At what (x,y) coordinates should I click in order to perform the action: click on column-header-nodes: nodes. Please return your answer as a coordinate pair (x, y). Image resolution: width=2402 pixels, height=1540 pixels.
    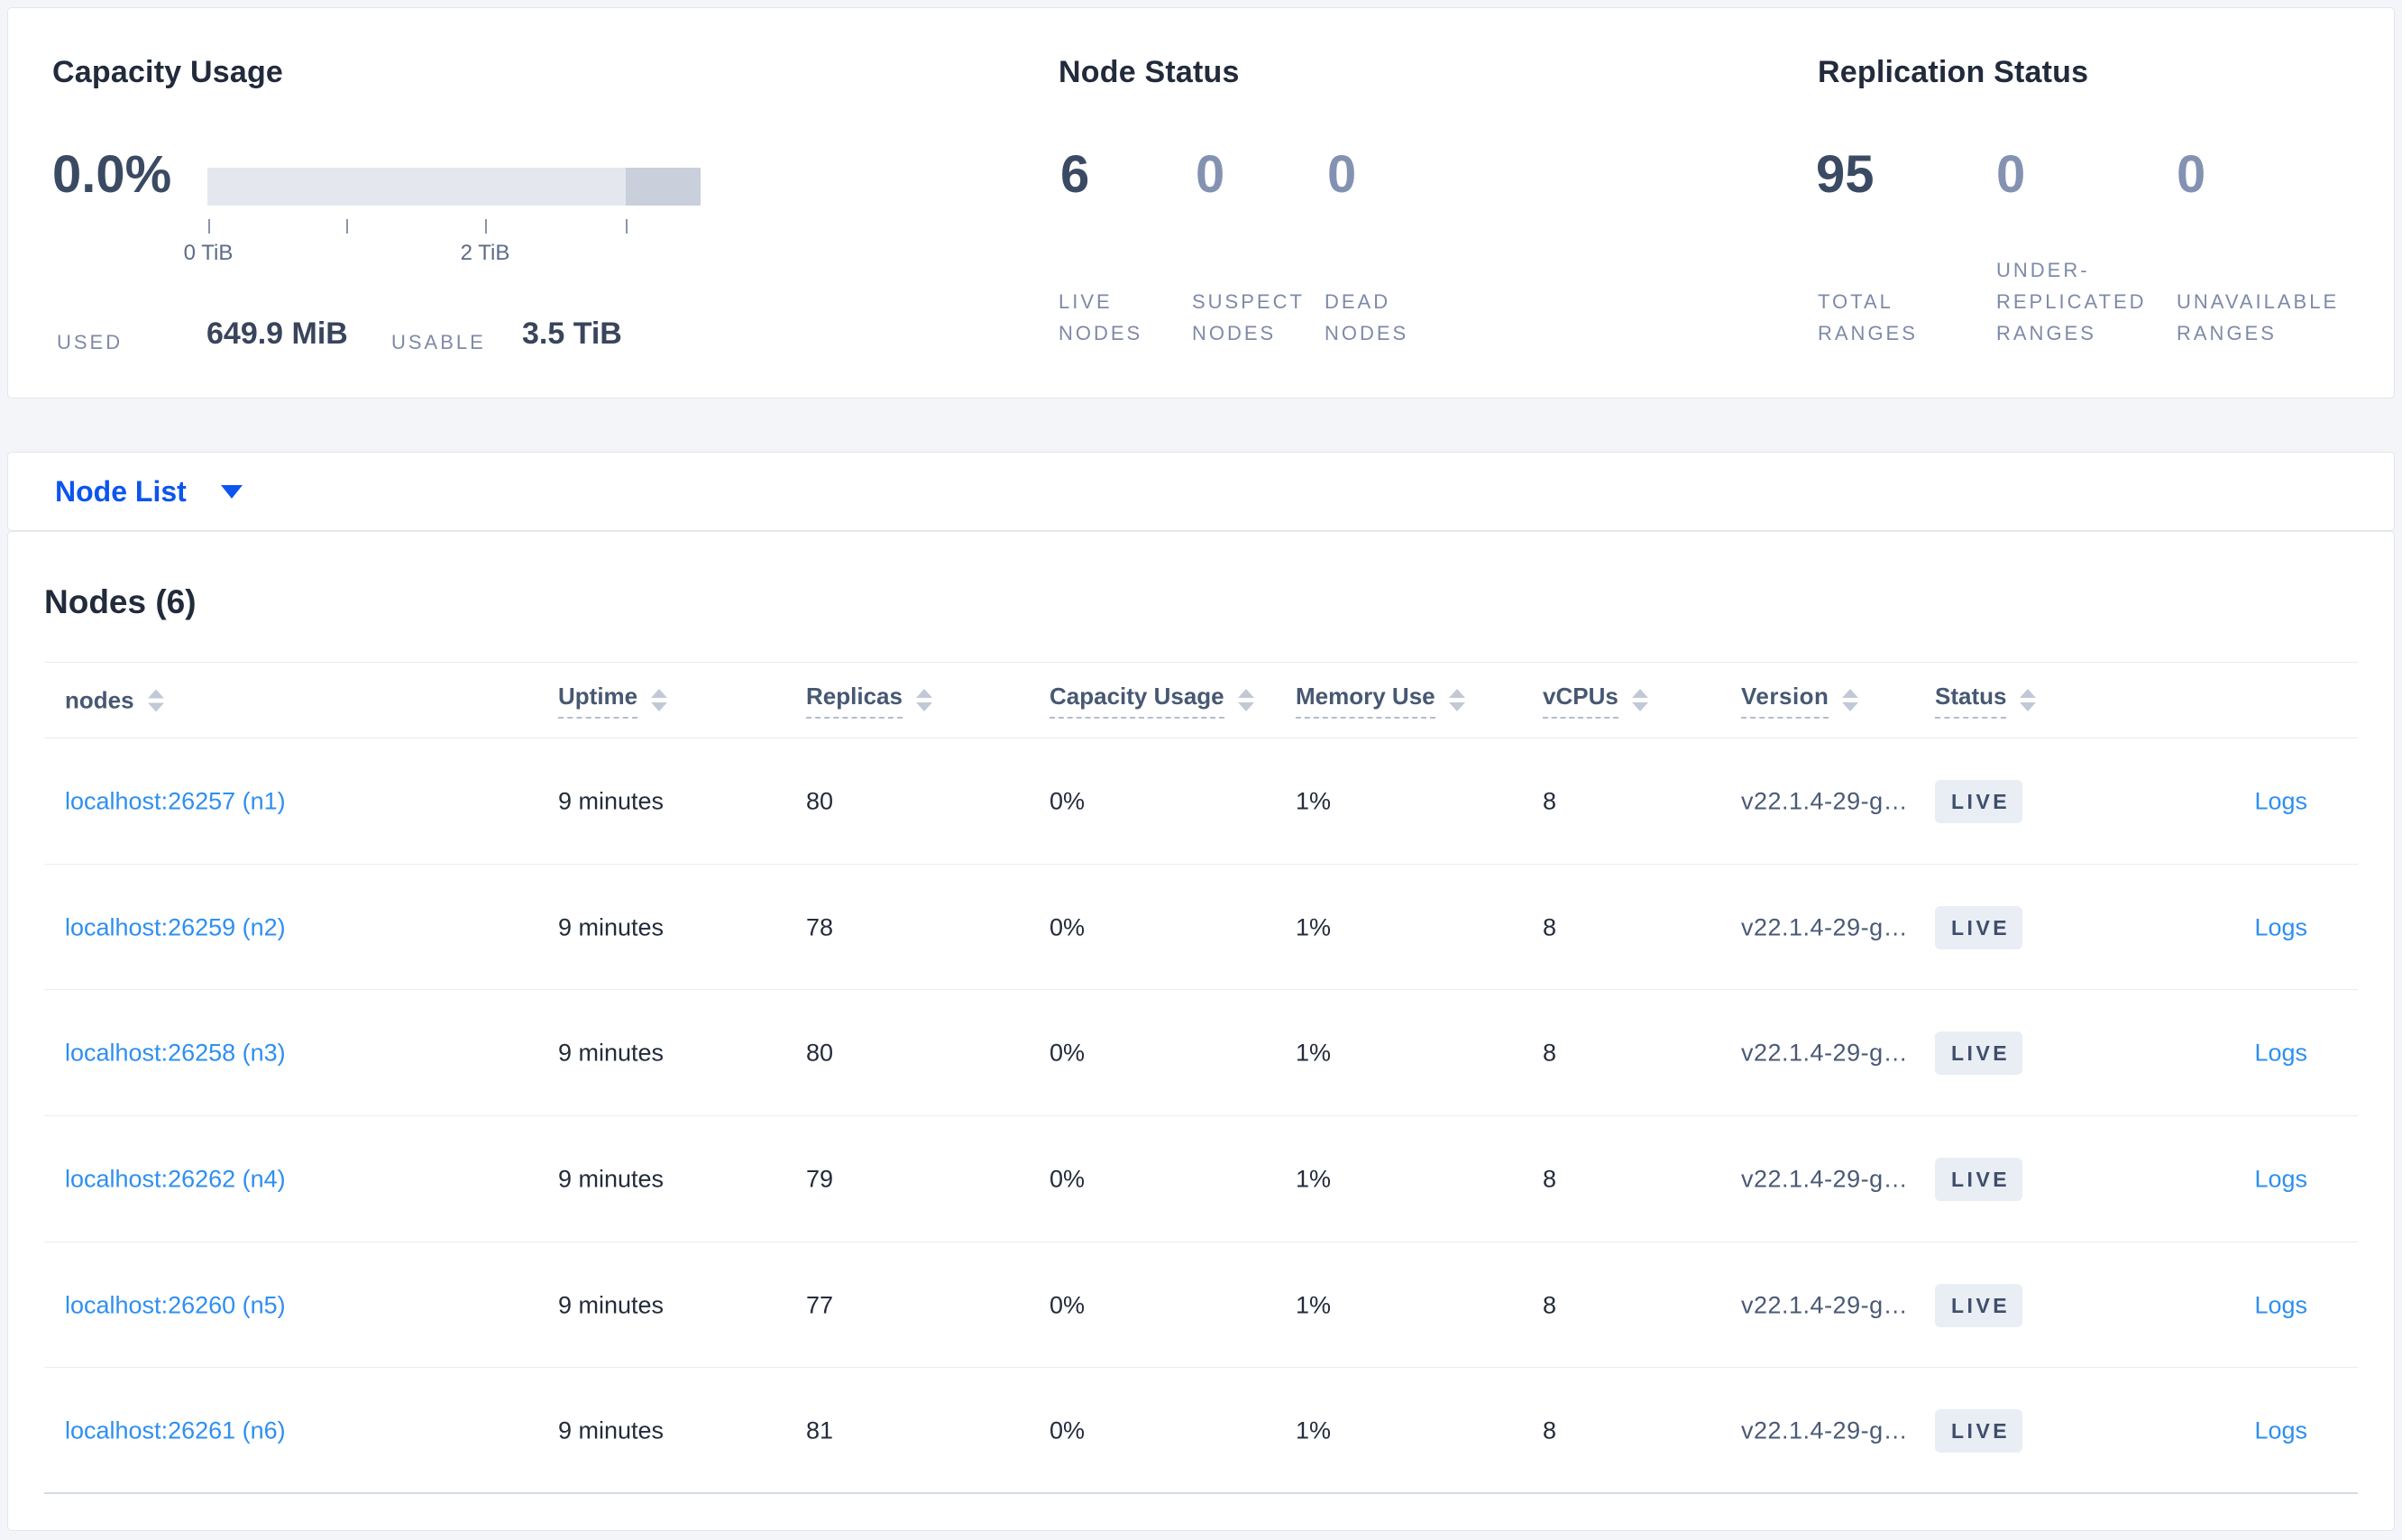
    Looking at the image, I should click on (114, 700).